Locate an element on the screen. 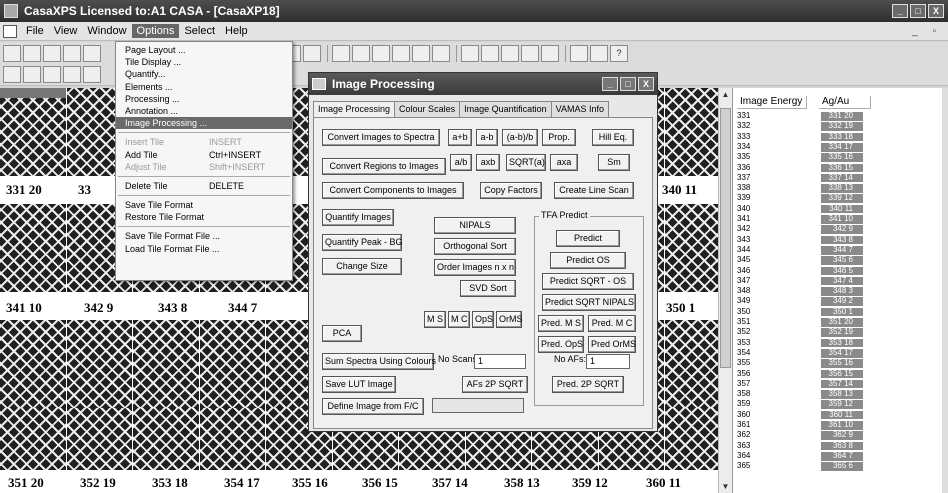  pencil-icon is located at coordinates (421, 53).